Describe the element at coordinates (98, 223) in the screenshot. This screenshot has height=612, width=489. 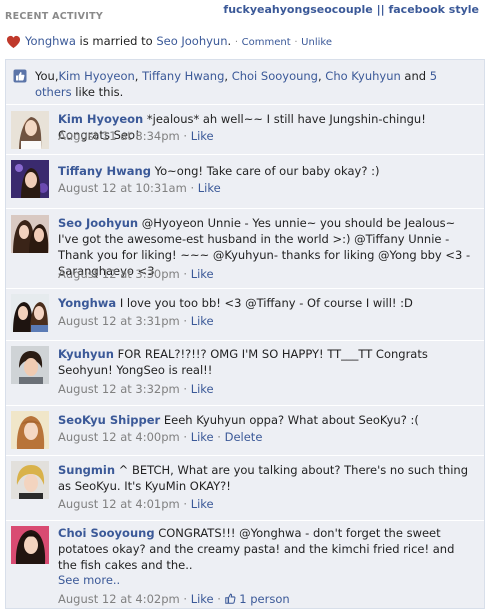
I see `comment-author: Seo Joohyun` at that location.